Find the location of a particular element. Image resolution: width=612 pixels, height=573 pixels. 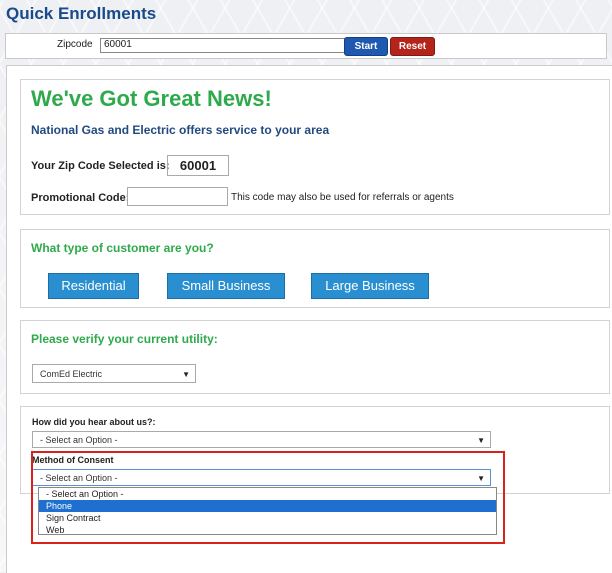

residential-button: Residential is located at coordinates (93, 286).